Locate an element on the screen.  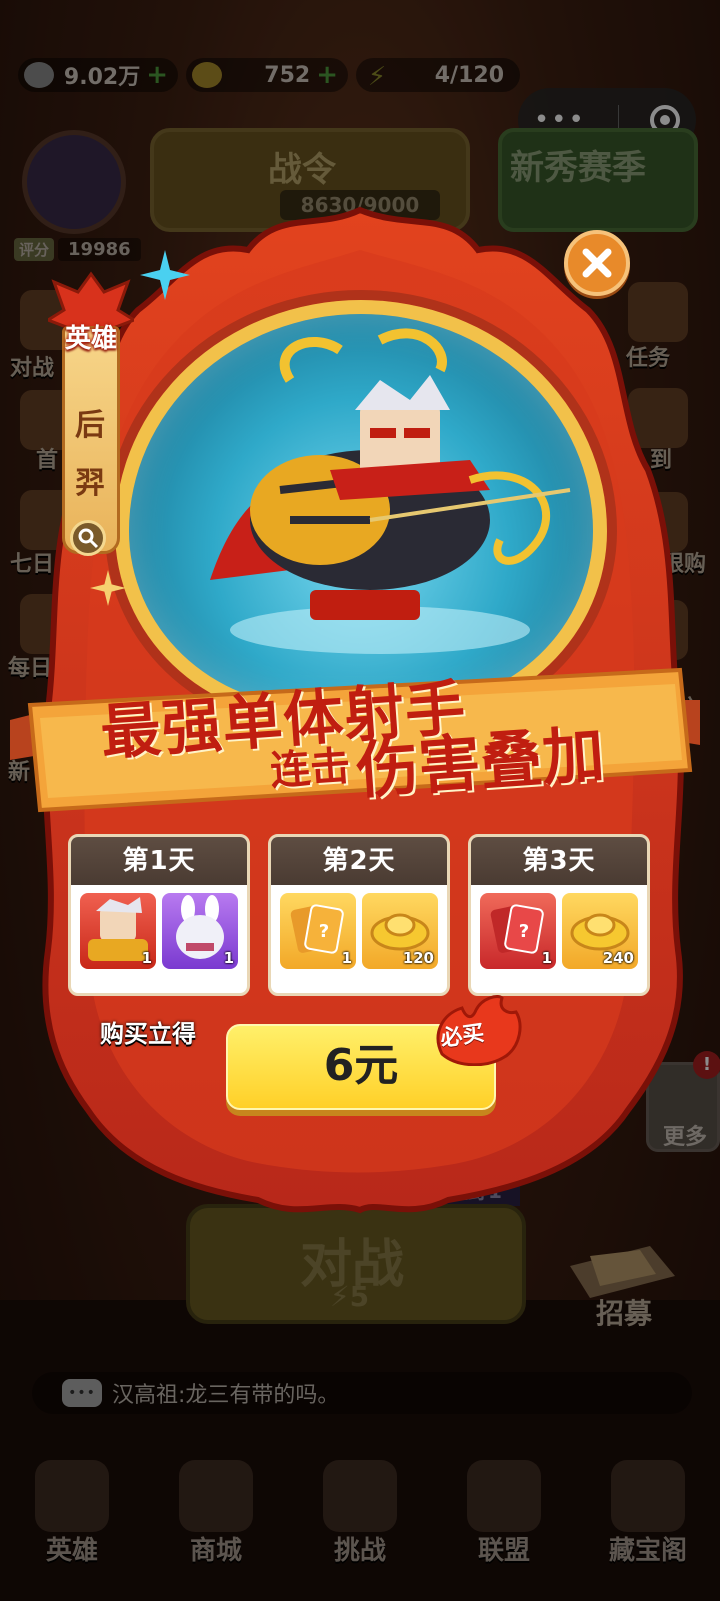
day-3-card: 第3天 ? 1 240 is located at coordinates (559, 915).